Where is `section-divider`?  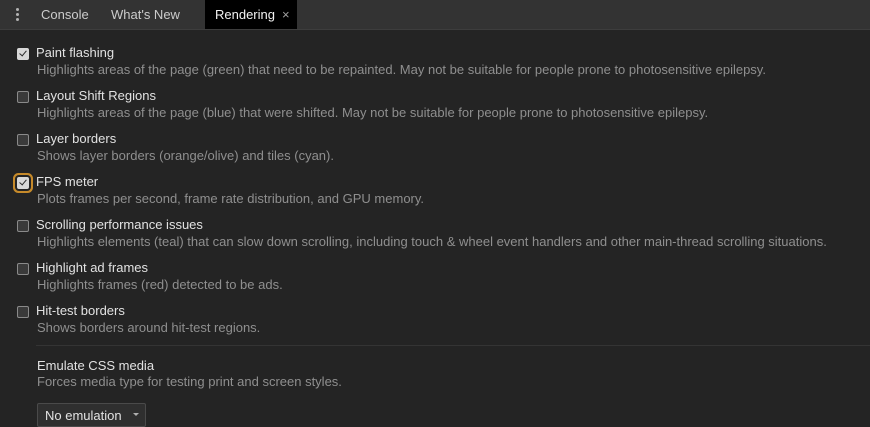
section-divider is located at coordinates (453, 345).